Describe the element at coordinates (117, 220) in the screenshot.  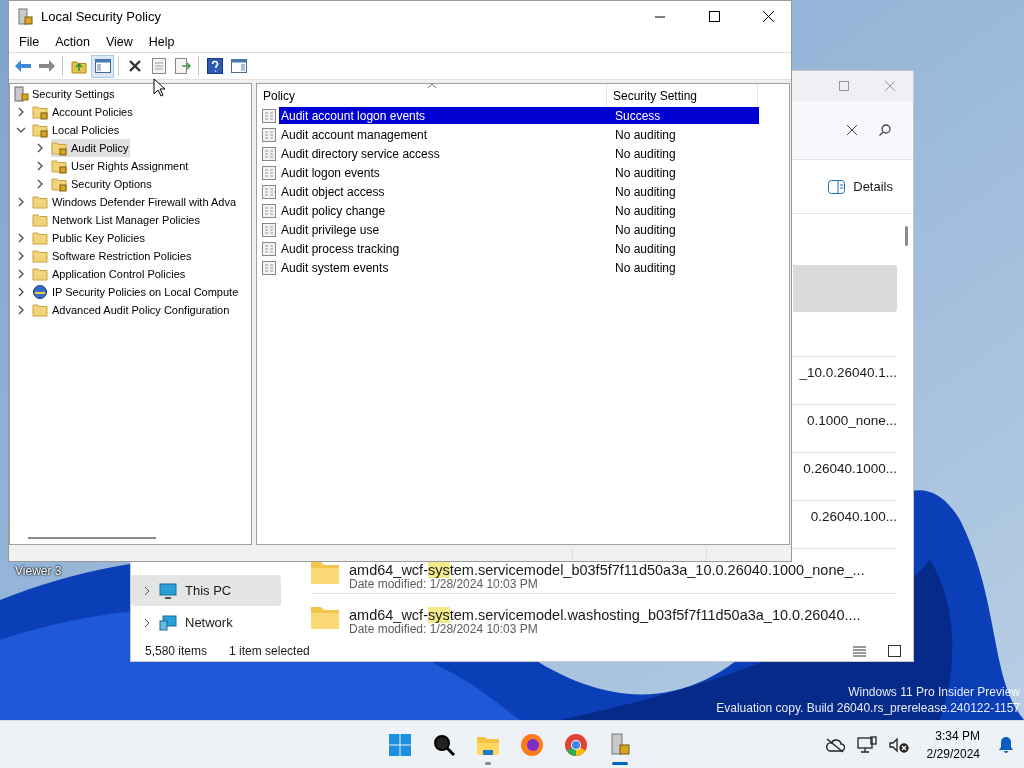
I see `tree-item: Network List Manager Policies` at that location.